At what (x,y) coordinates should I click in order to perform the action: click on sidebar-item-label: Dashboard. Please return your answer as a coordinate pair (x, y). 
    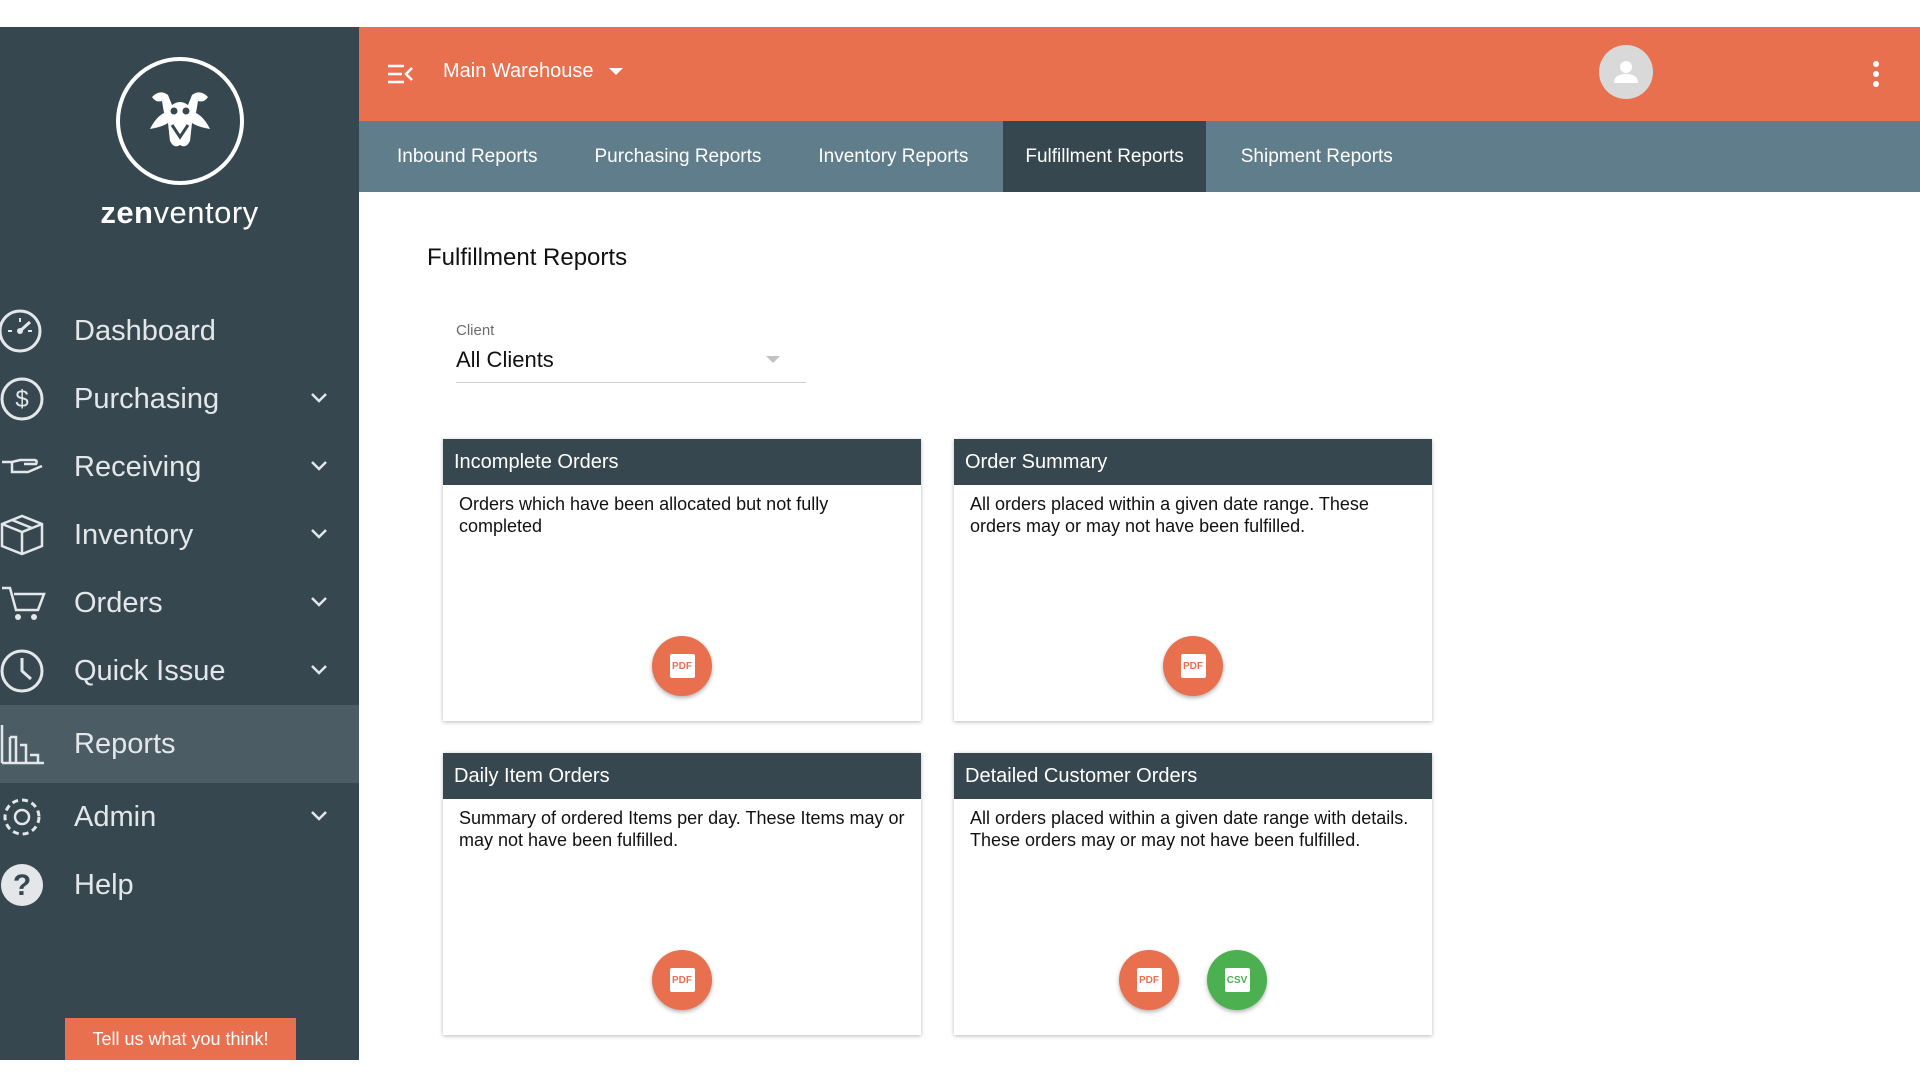
    Looking at the image, I should click on (145, 330).